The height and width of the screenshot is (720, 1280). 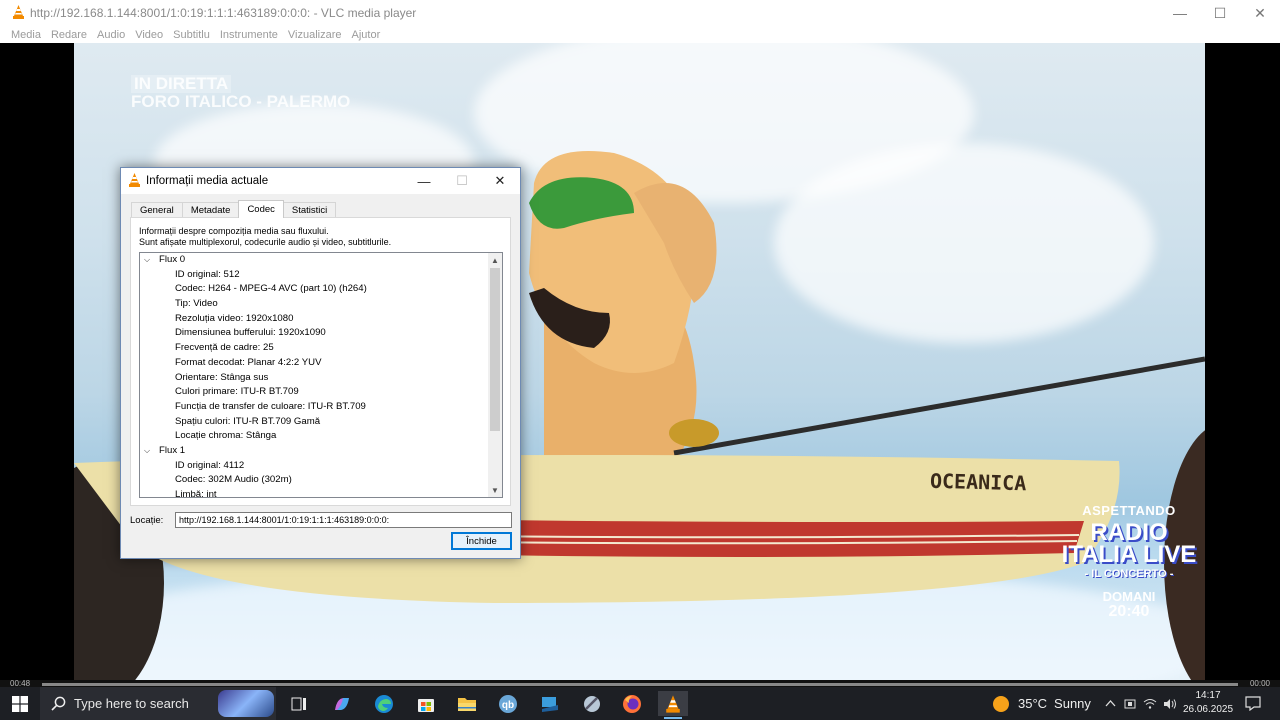 What do you see at coordinates (495, 260) in the screenshot?
I see `scroll-up-icon: ▲` at bounding box center [495, 260].